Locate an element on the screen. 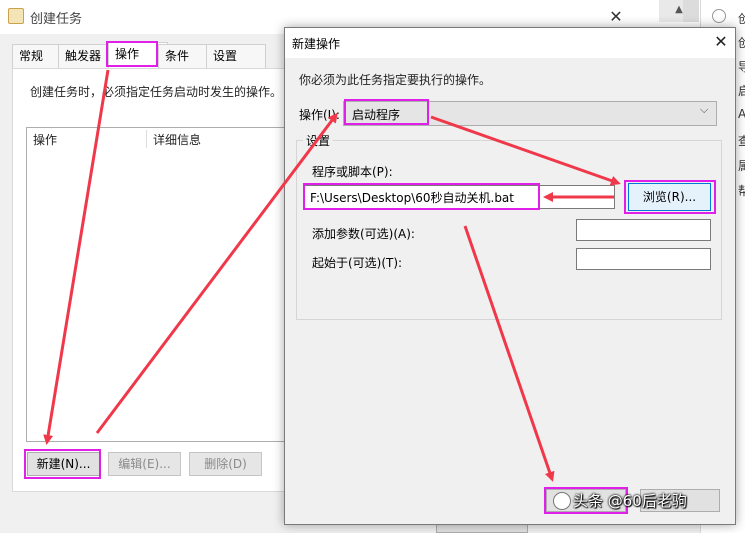 The height and width of the screenshot is (533, 745). watermark: 头条 @60后老驹 is located at coordinates (630, 501).